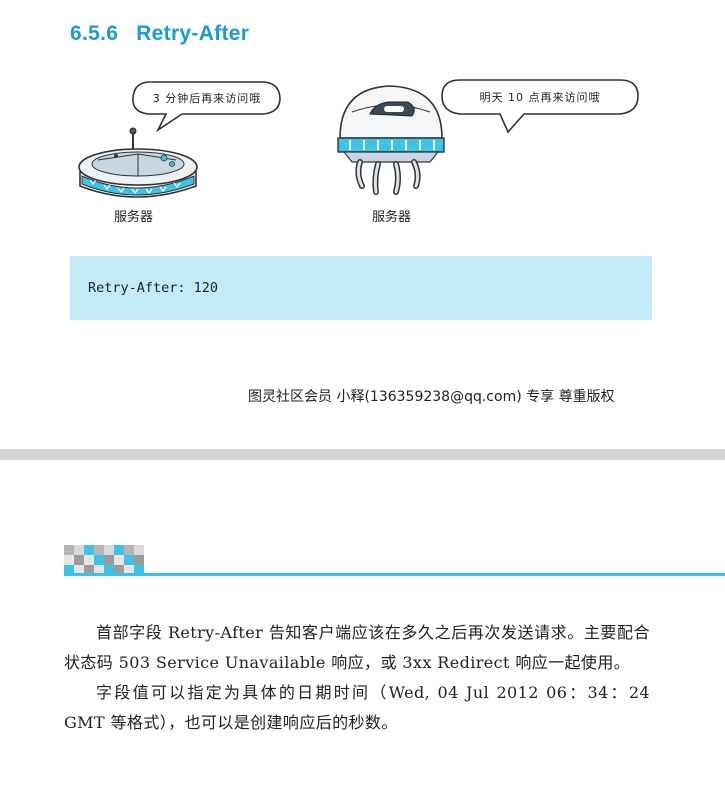  What do you see at coordinates (94, 33) in the screenshot?
I see `section-number: 6.5.6` at bounding box center [94, 33].